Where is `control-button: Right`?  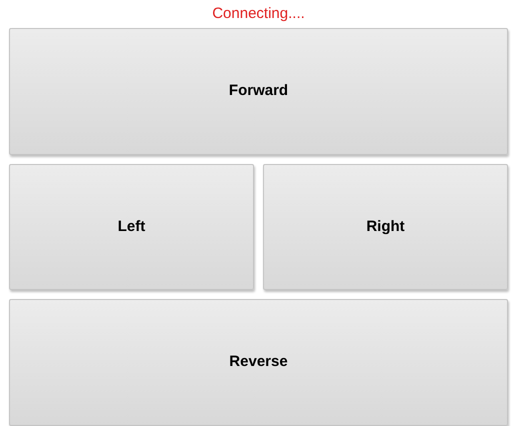 control-button: Right is located at coordinates (385, 227).